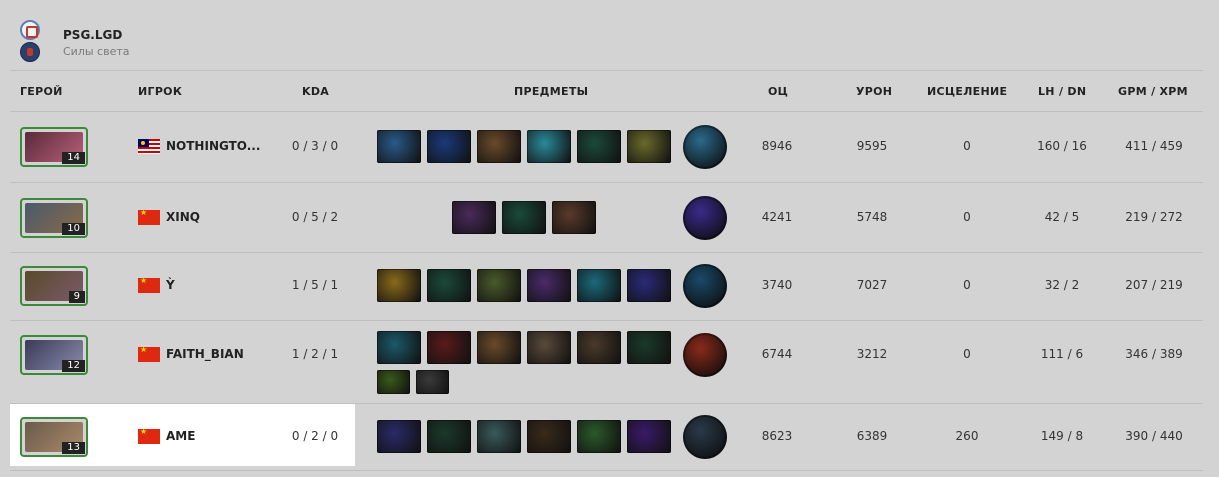 The width and height of the screenshot is (1219, 477). I want to click on hero-portrait: 13, so click(54, 437).